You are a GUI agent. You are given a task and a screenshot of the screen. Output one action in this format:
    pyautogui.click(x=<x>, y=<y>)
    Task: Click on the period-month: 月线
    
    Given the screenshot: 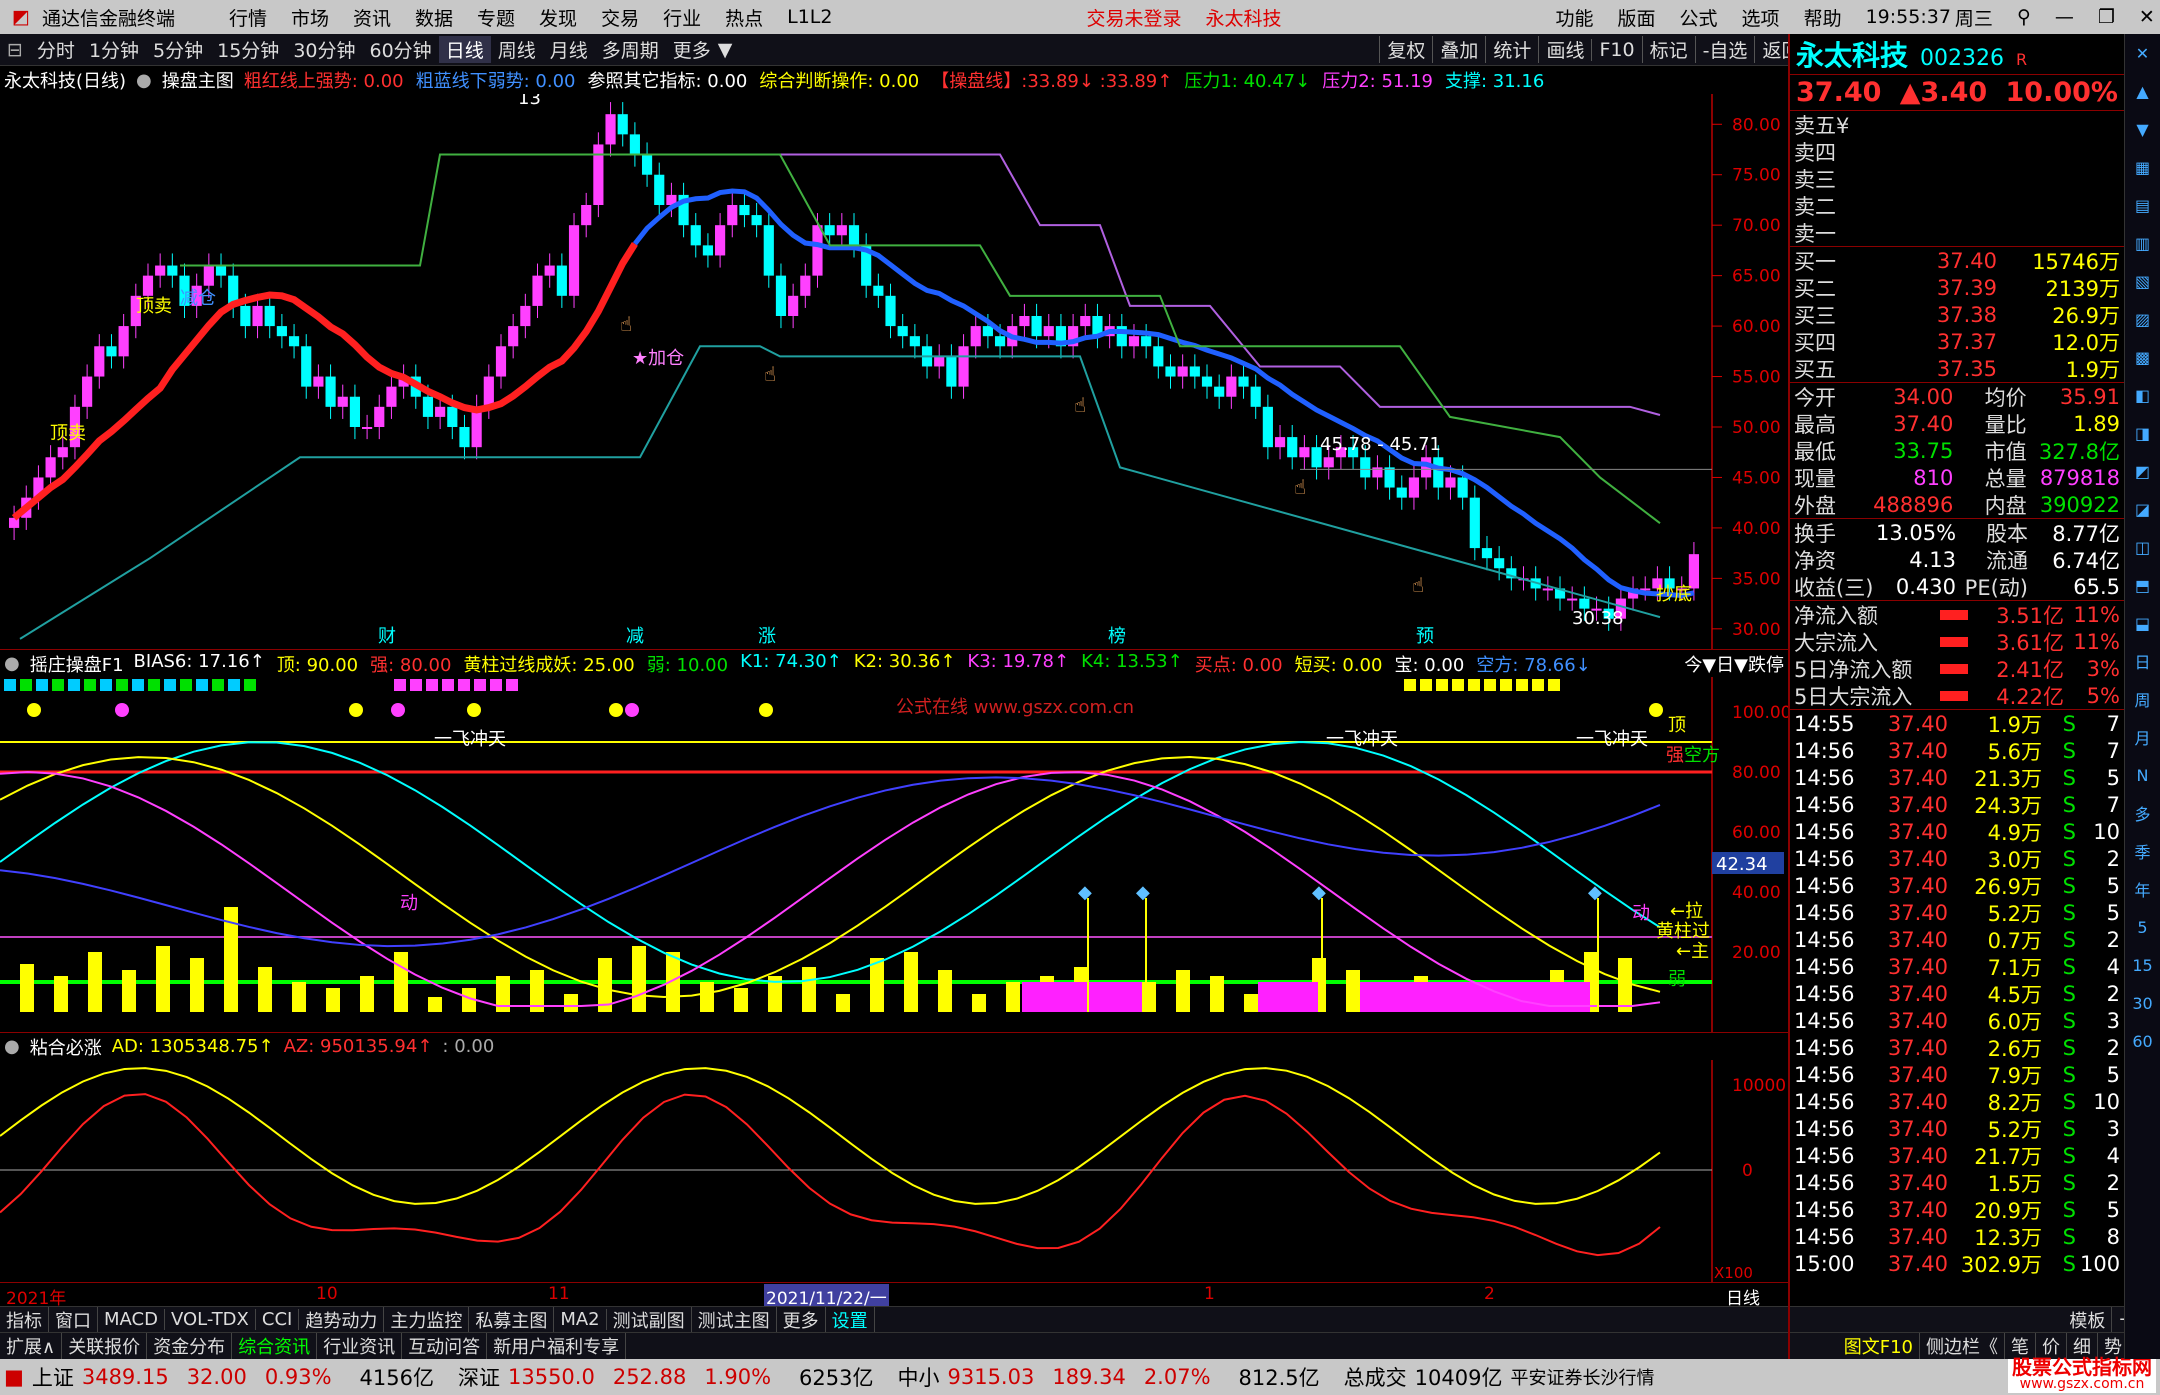 What is the action you would take?
    pyautogui.click(x=569, y=49)
    